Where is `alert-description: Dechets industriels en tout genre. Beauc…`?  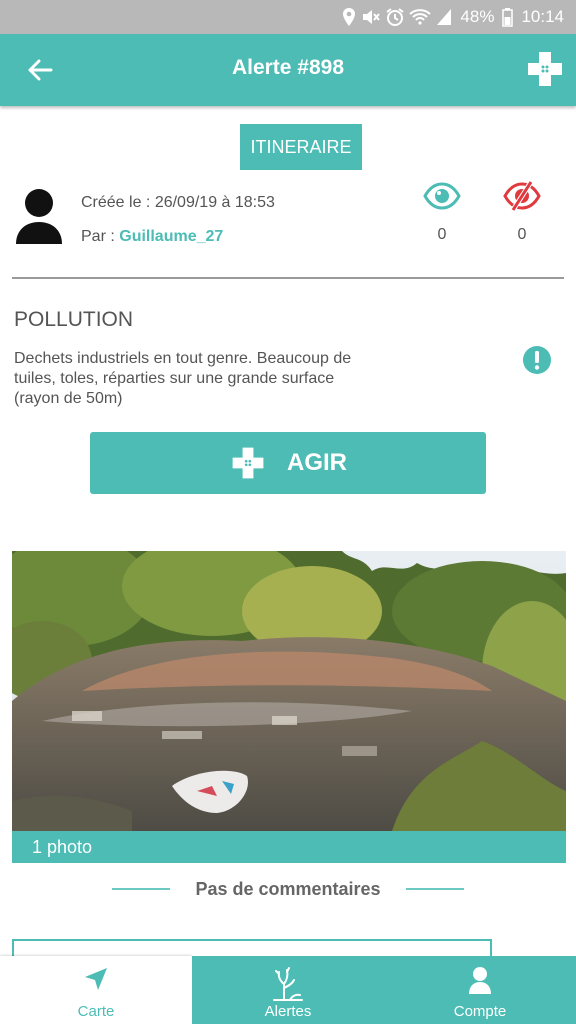
alert-description: Dechets industriels en tout genre. Beauc… is located at coordinates (183, 378).